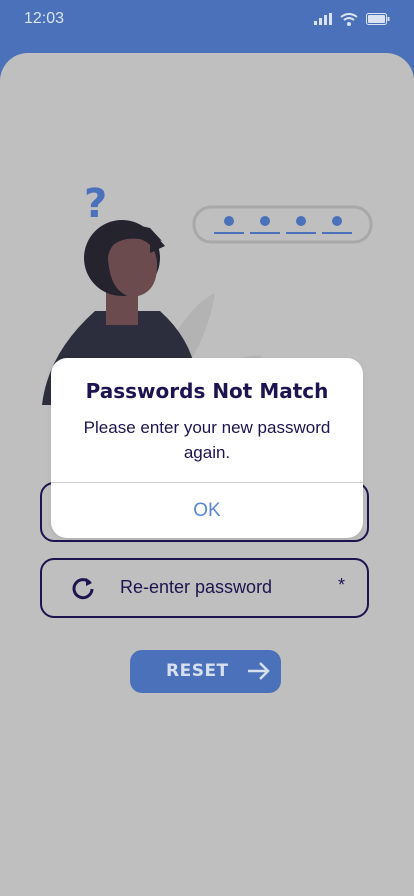 This screenshot has width=414, height=896. I want to click on status-time: 12:03, so click(44, 18).